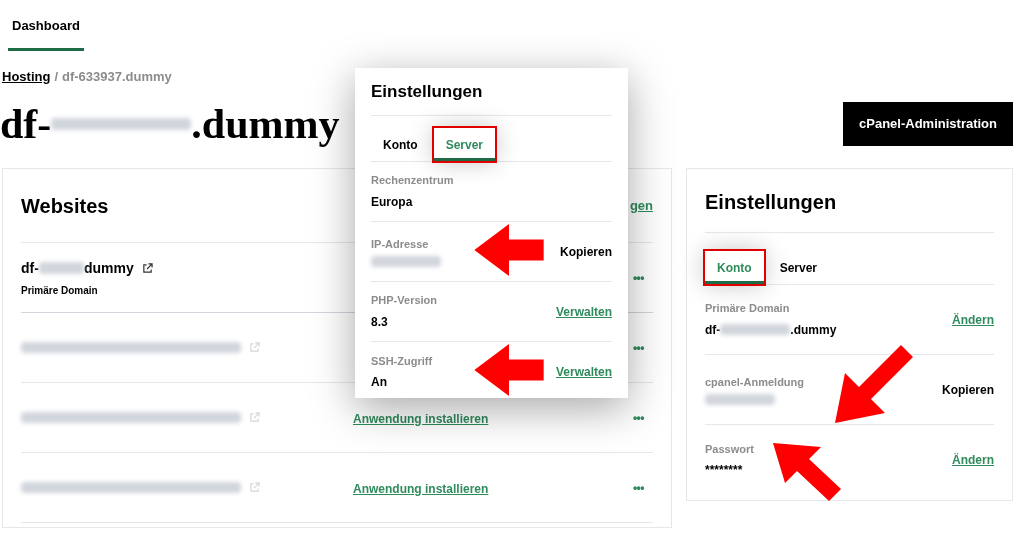 The width and height of the screenshot is (1024, 533). What do you see at coordinates (392, 202) in the screenshot?
I see `field-value: Europa` at bounding box center [392, 202].